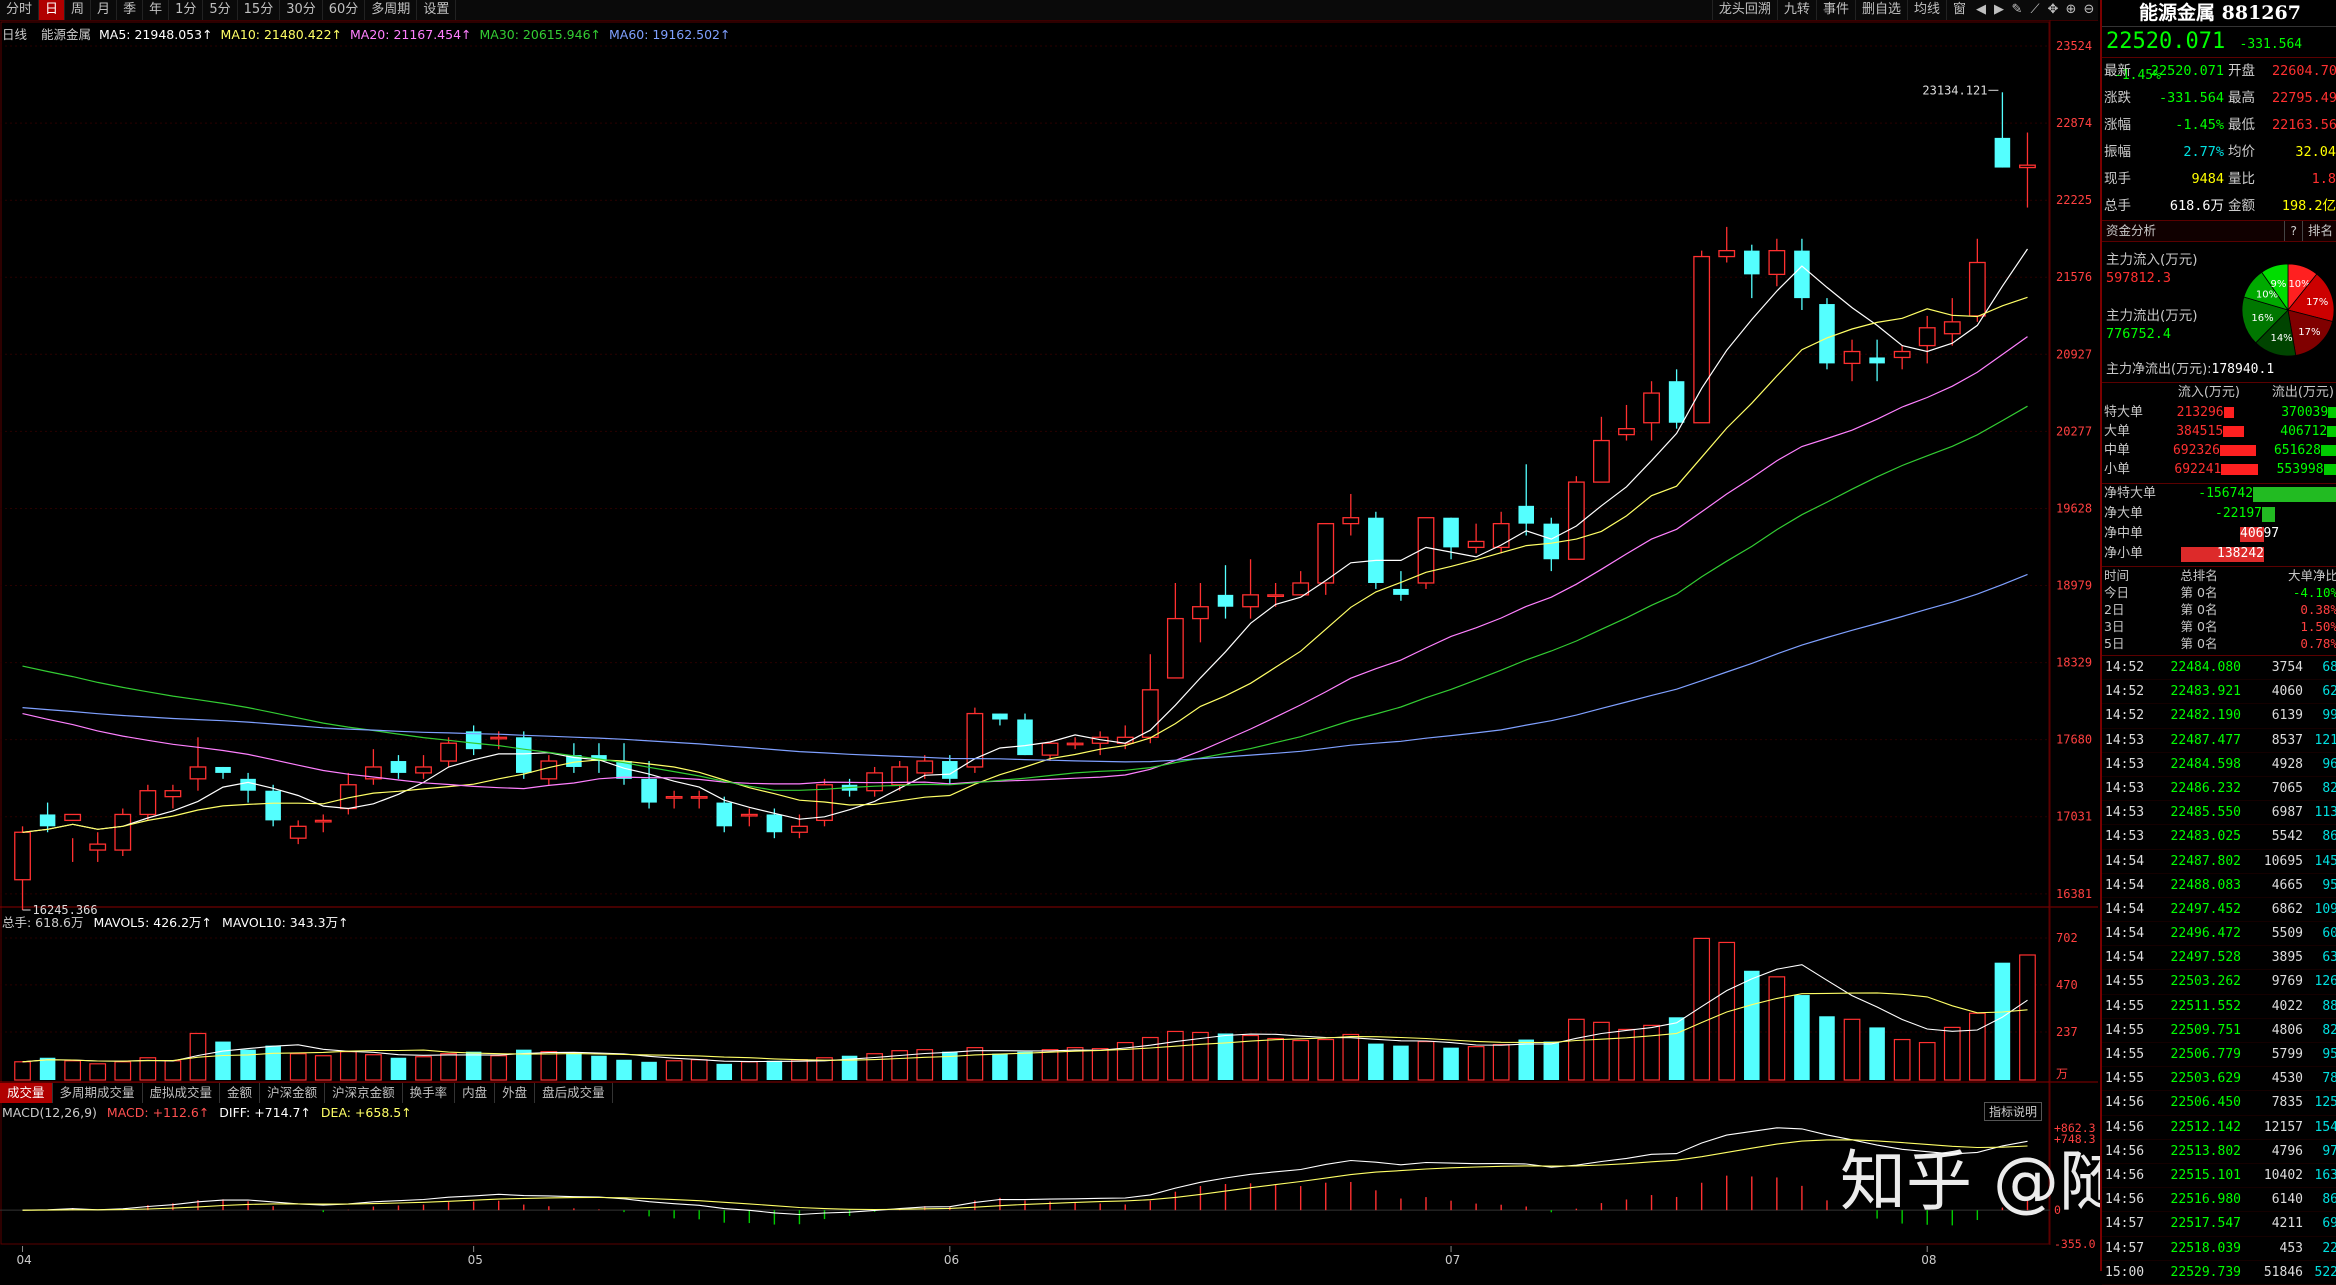 The image size is (2336, 1285). What do you see at coordinates (52, 10) in the screenshot?
I see `tab-daily: 日` at bounding box center [52, 10].